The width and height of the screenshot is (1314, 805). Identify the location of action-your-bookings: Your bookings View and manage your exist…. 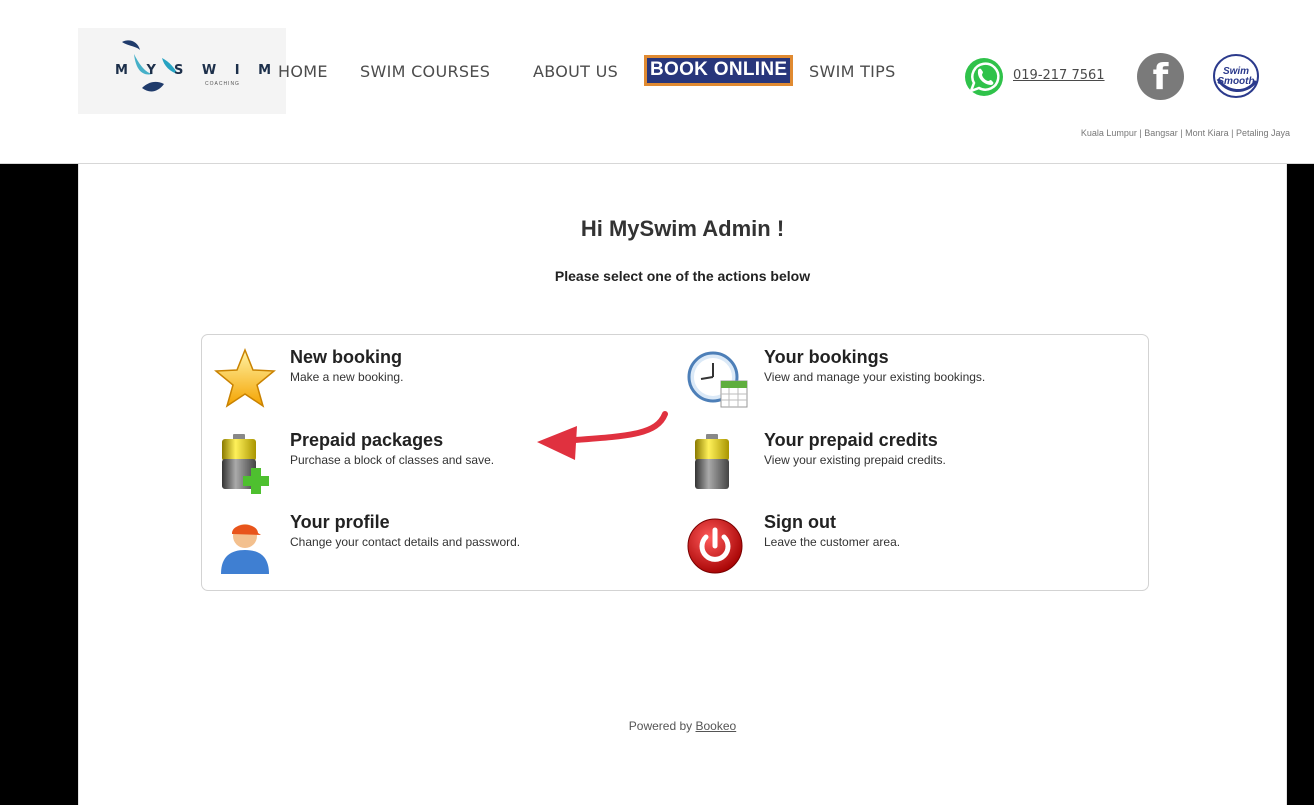
(897, 382).